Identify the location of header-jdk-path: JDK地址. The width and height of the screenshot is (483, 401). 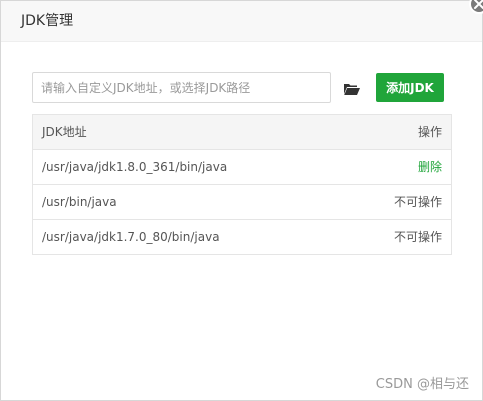
(64, 132).